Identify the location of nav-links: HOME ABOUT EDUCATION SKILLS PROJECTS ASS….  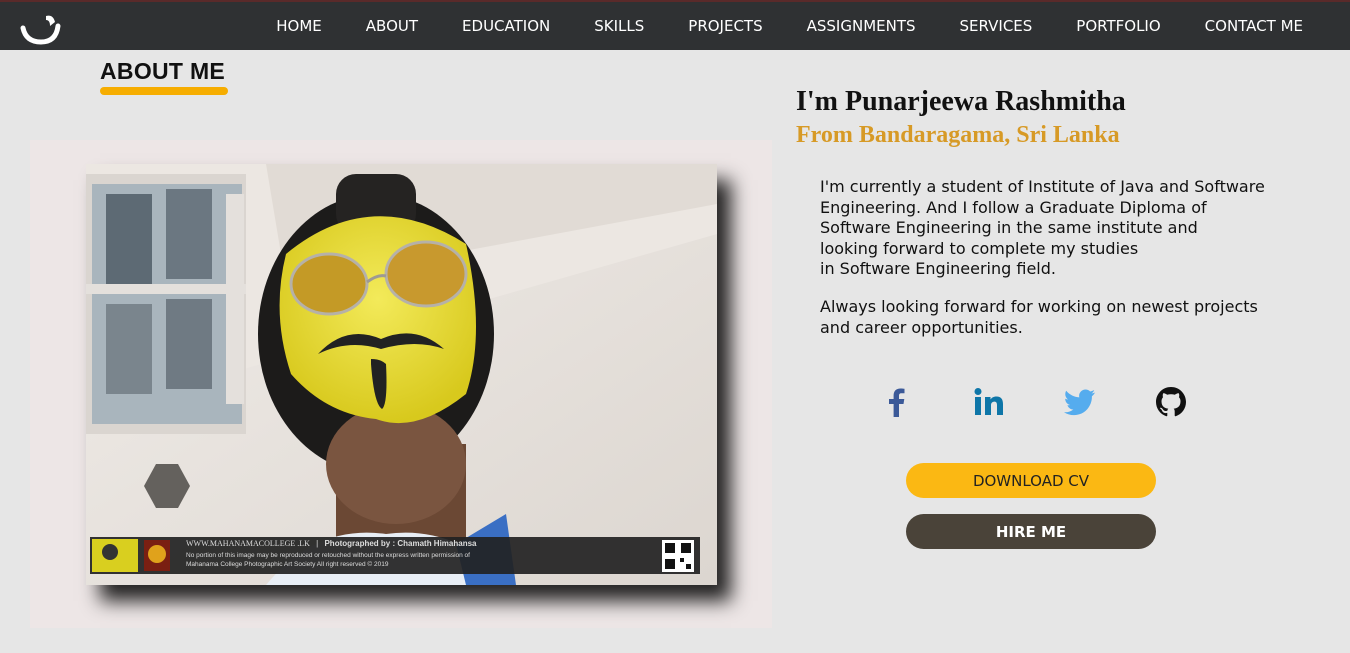
(802, 26).